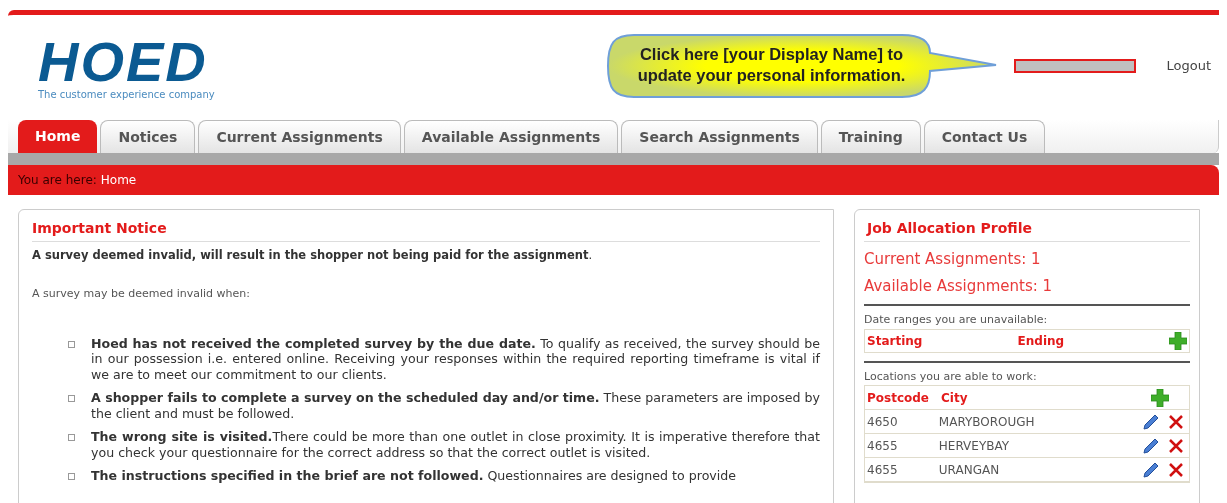  I want to click on assignment-count: Available Assignments: 1, so click(959, 286).